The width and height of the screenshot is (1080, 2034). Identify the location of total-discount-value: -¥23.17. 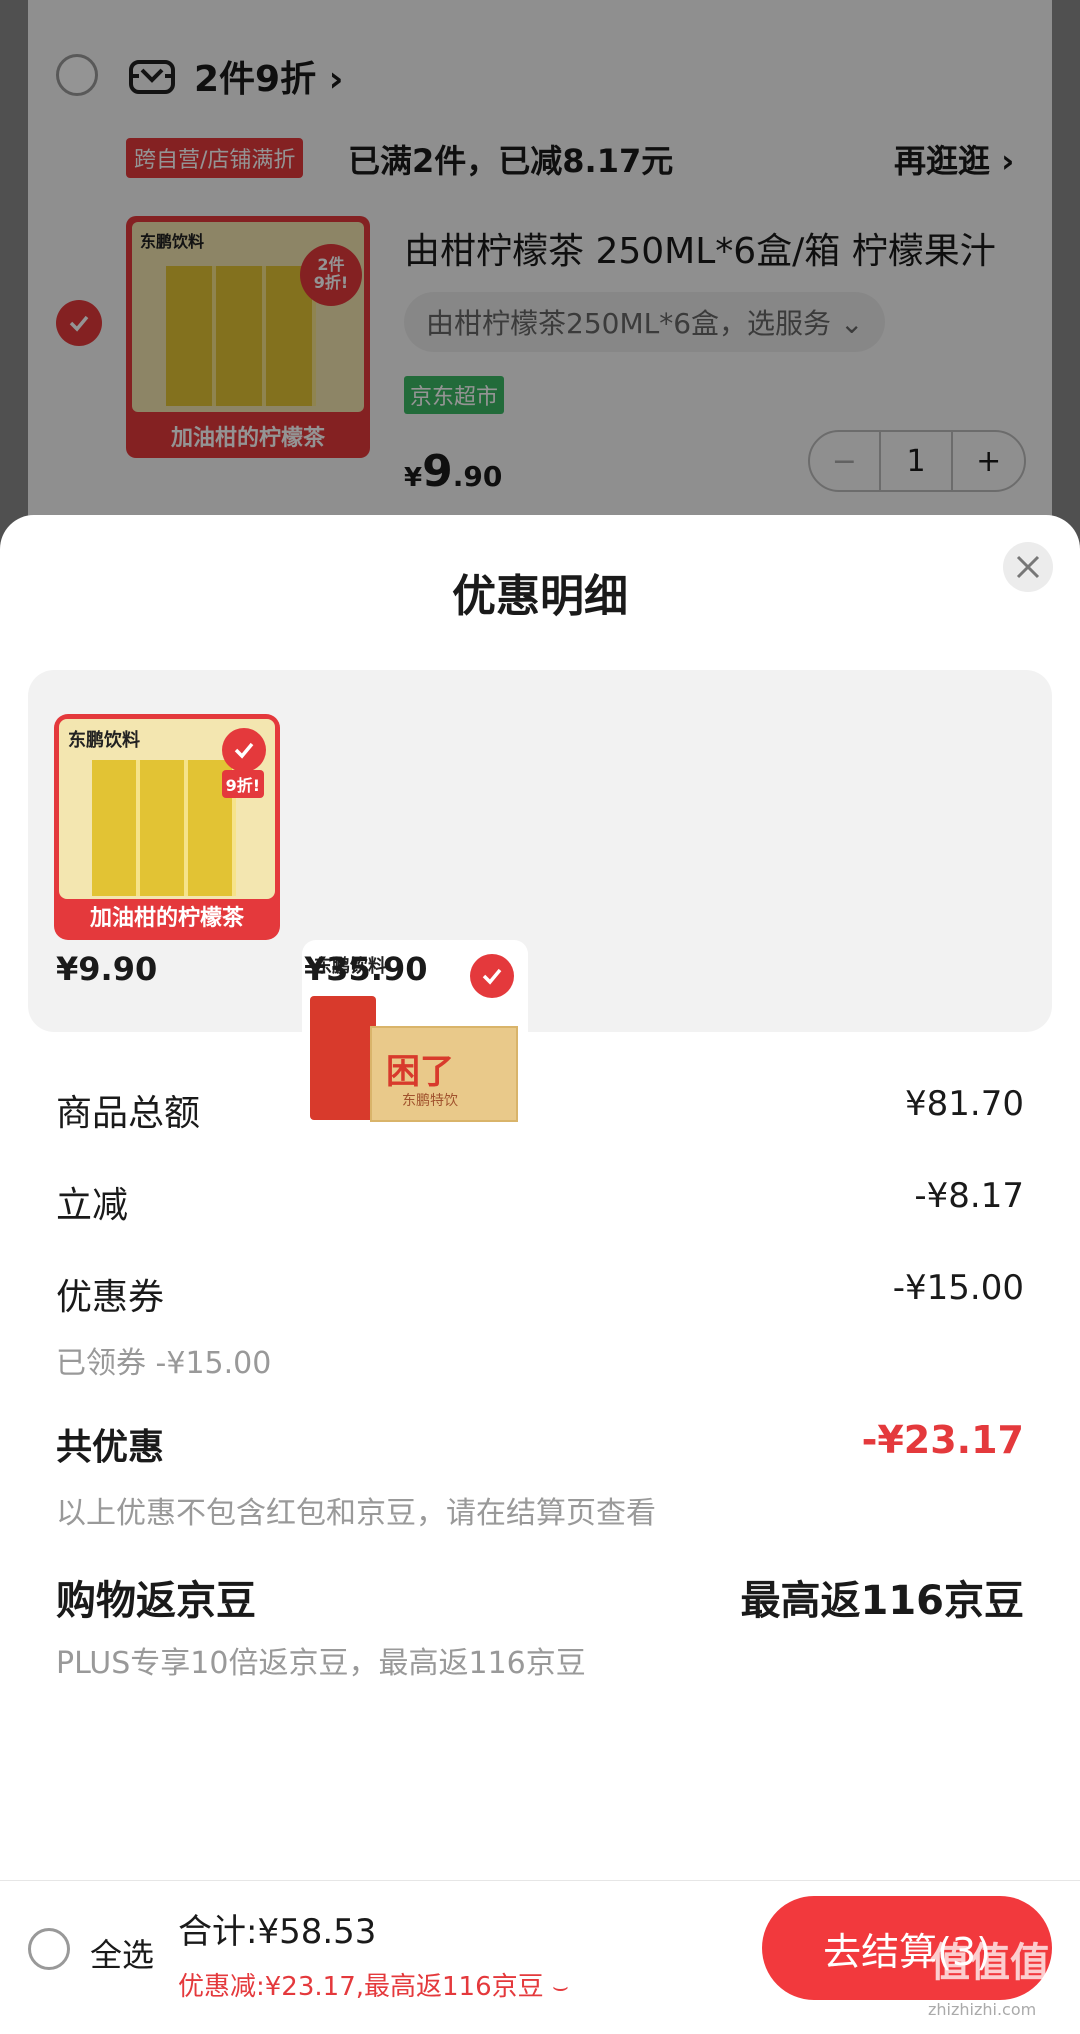
(942, 1440).